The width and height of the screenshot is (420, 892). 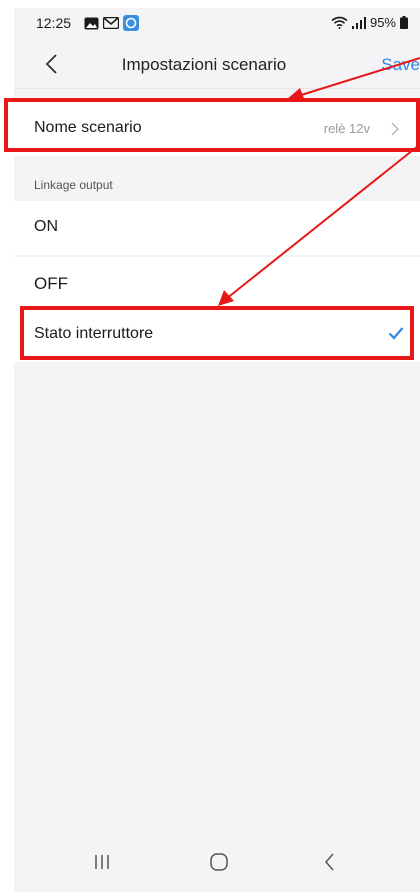 I want to click on battery-level: 95%, so click(x=382, y=22).